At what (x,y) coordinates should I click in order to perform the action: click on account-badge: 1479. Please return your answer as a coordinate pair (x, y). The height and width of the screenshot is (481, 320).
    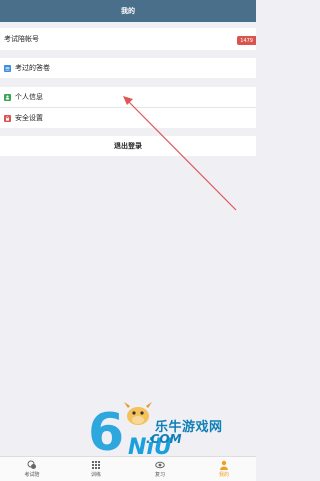
    Looking at the image, I should click on (246, 40).